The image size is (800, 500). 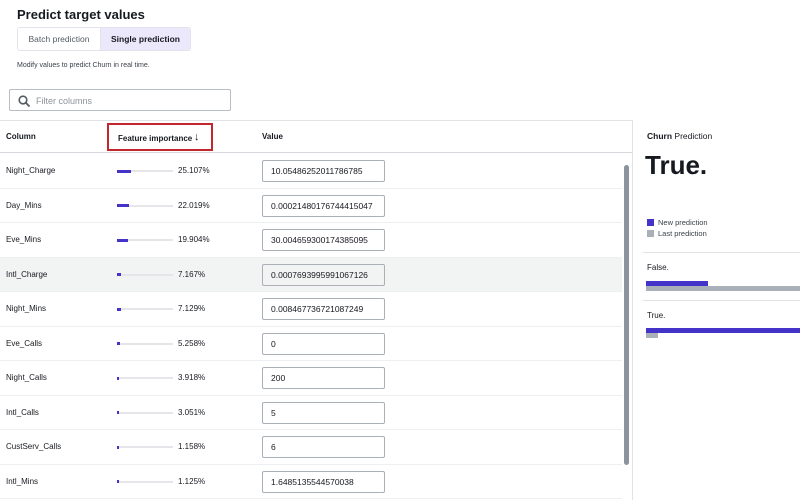 What do you see at coordinates (22, 412) in the screenshot?
I see `column-name: Intl_Calls` at bounding box center [22, 412].